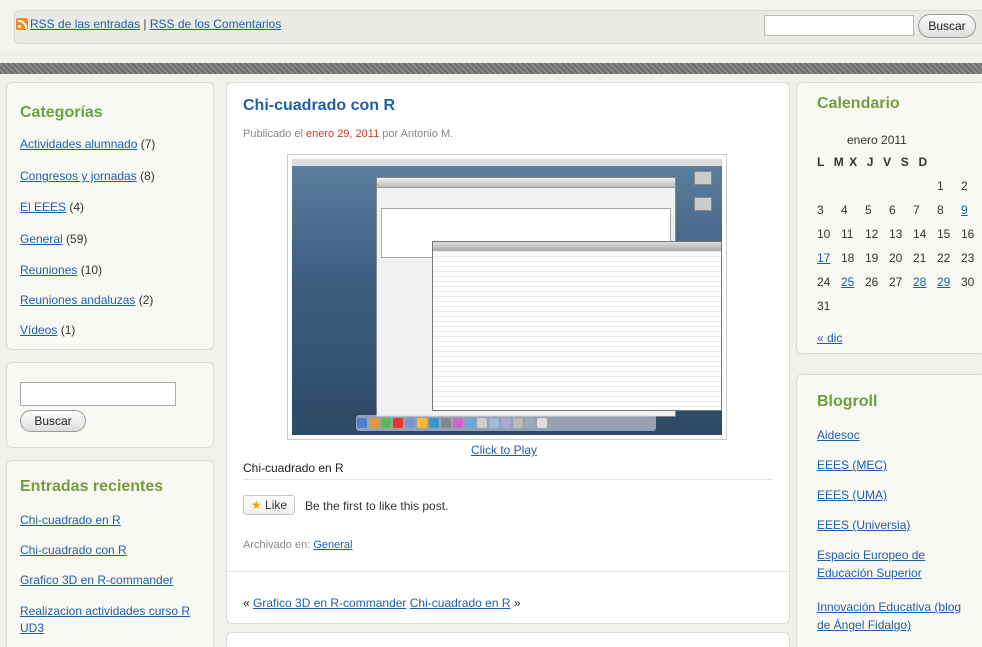 The width and height of the screenshot is (982, 647). Describe the element at coordinates (507, 162) in the screenshot. I see `mac-menubar` at that location.